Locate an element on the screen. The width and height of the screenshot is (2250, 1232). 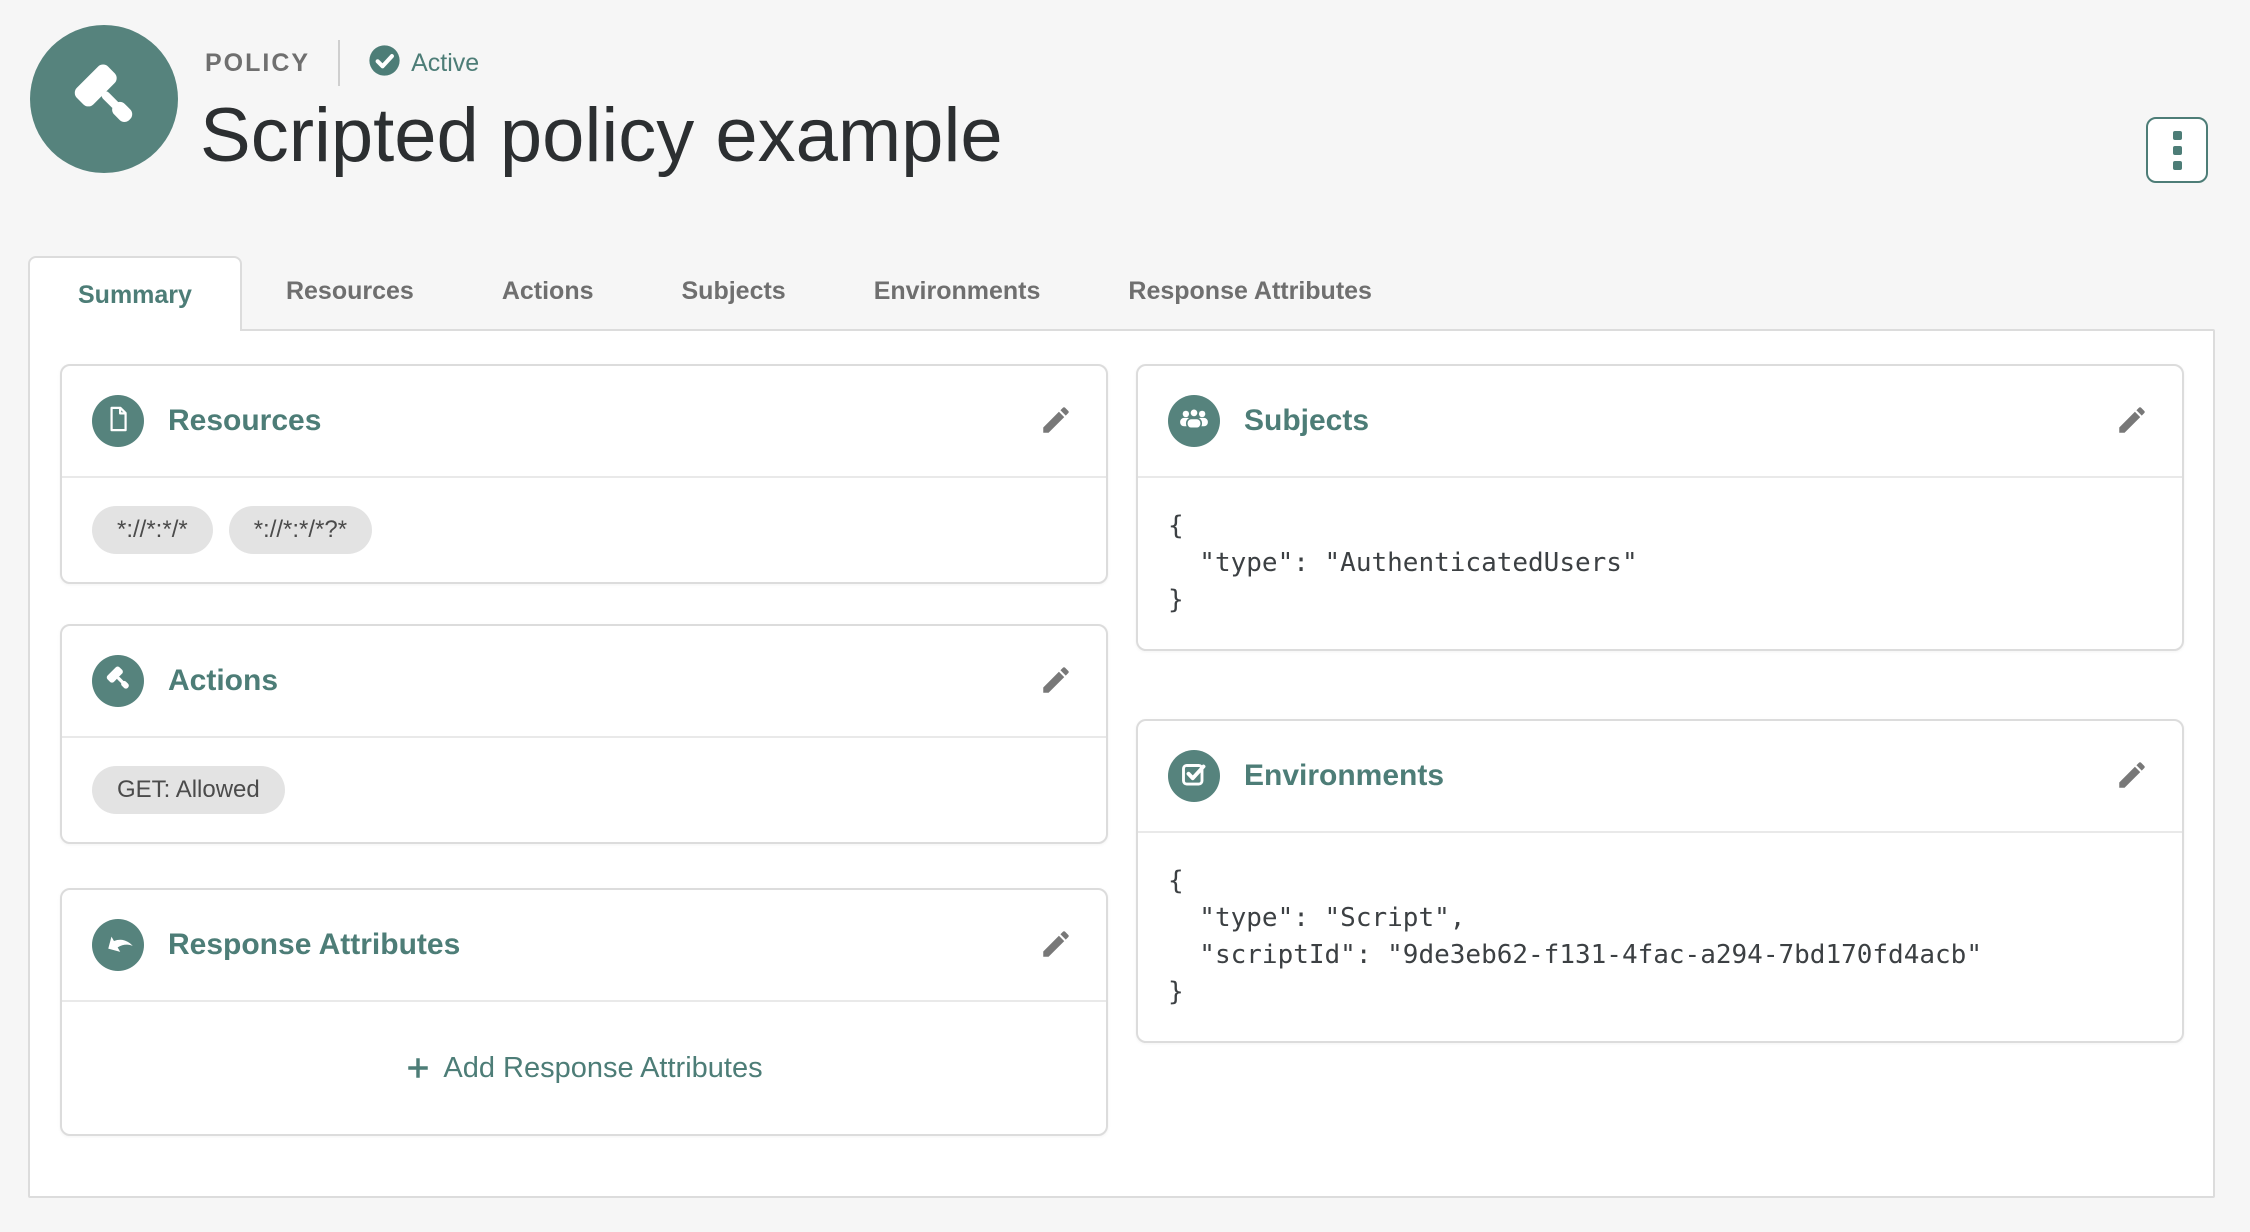
resources-card-header: Resources is located at coordinates (584, 422).